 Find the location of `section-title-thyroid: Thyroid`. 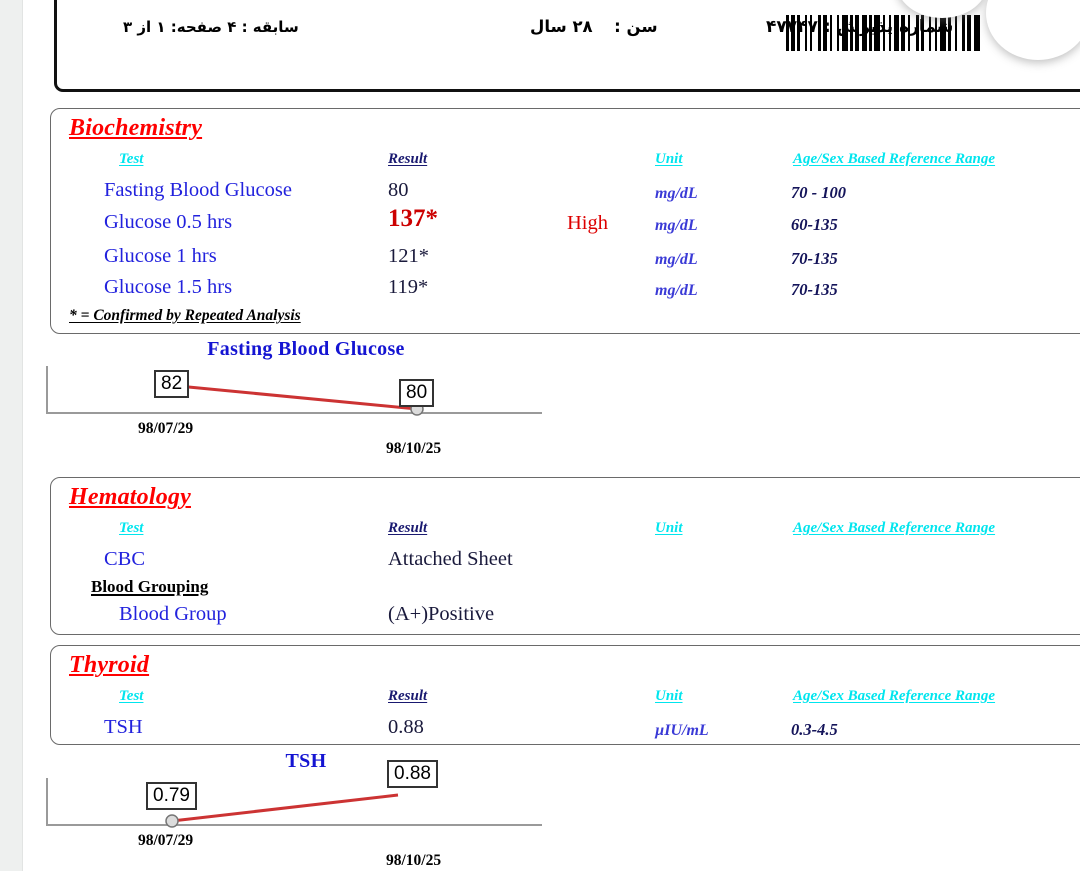

section-title-thyroid: Thyroid is located at coordinates (109, 665).